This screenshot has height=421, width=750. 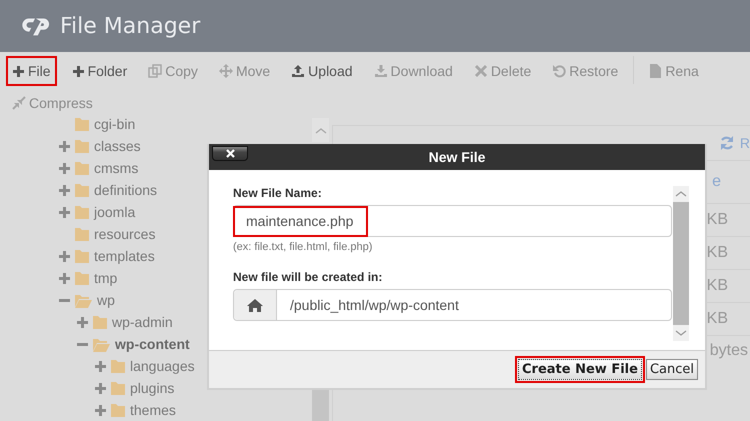 I want to click on toolbar-button: Upload, so click(x=322, y=71).